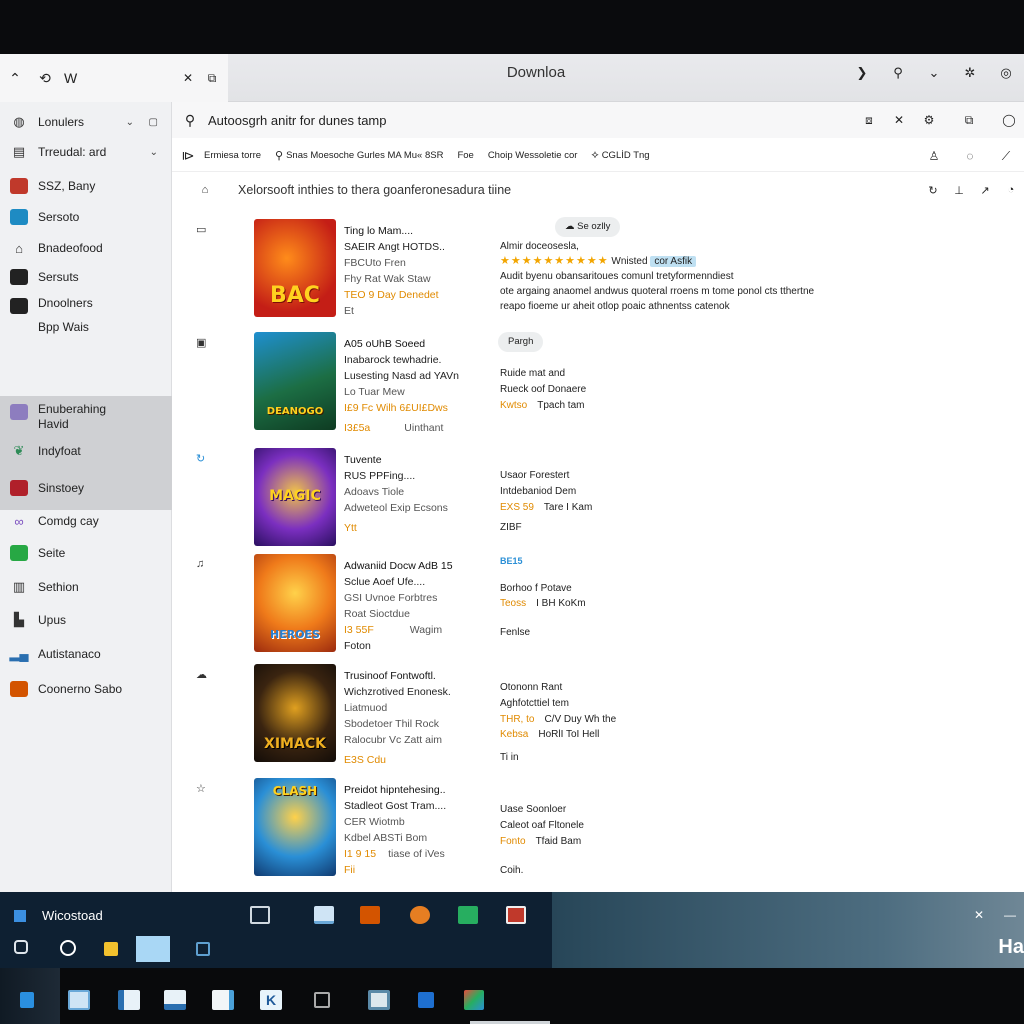  What do you see at coordinates (969, 120) in the screenshot?
I see `copy-icon: ⧉` at bounding box center [969, 120].